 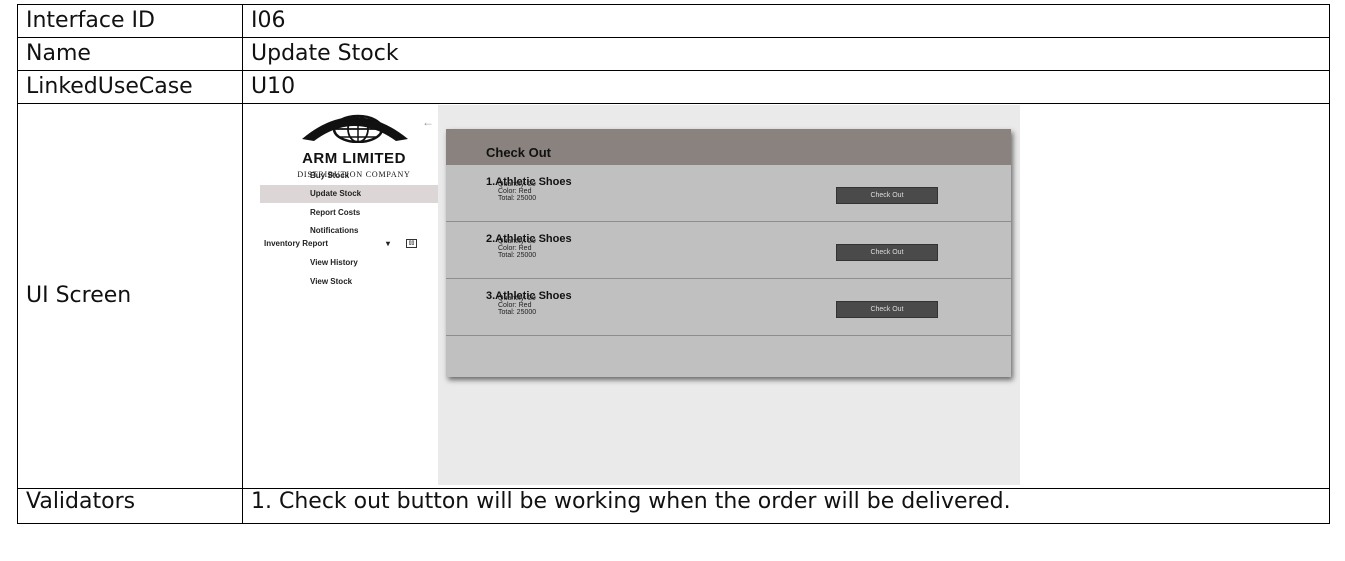 What do you see at coordinates (349, 176) in the screenshot?
I see `nav-item-buy-stock: Buy Stock` at bounding box center [349, 176].